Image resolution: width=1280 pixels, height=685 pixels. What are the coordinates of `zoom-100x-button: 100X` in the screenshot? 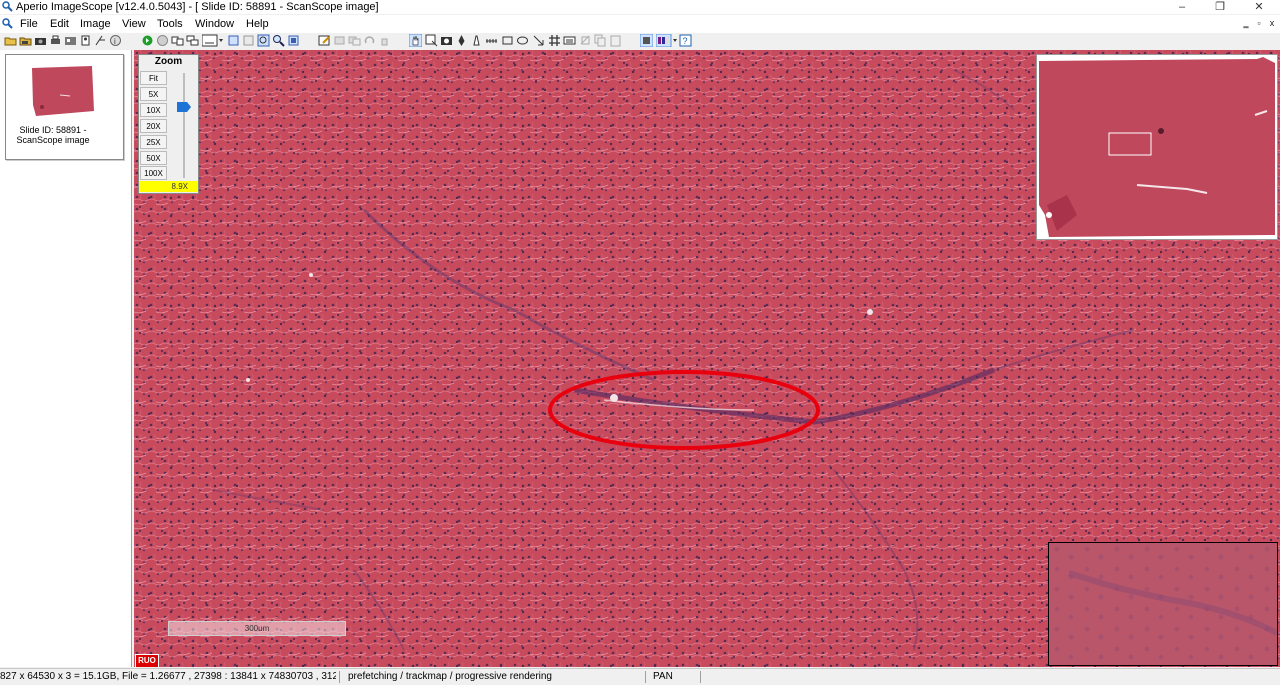 It's located at (153, 173).